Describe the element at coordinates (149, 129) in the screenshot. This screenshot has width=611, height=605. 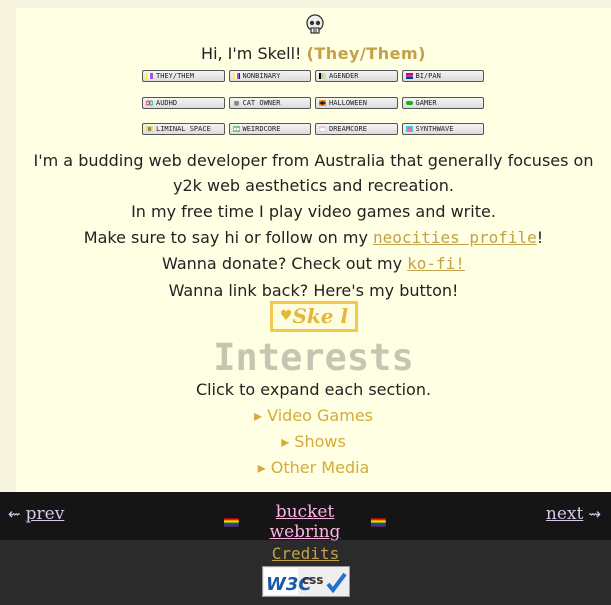
I see `hallway-icon` at that location.